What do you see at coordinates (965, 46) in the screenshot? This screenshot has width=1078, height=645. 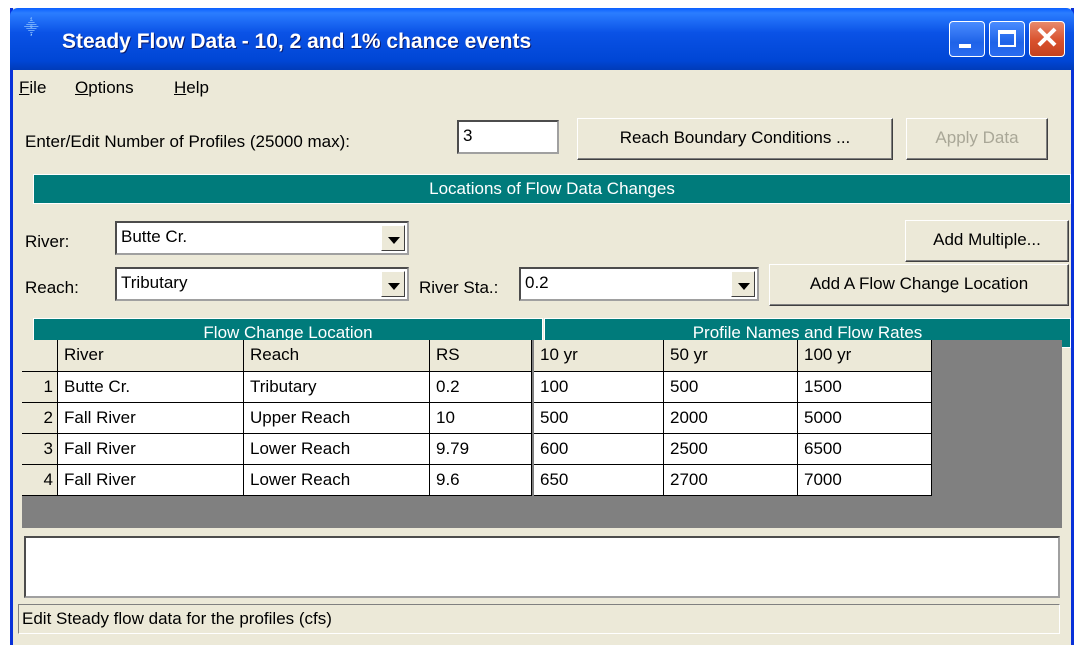 I see `minimize-icon` at bounding box center [965, 46].